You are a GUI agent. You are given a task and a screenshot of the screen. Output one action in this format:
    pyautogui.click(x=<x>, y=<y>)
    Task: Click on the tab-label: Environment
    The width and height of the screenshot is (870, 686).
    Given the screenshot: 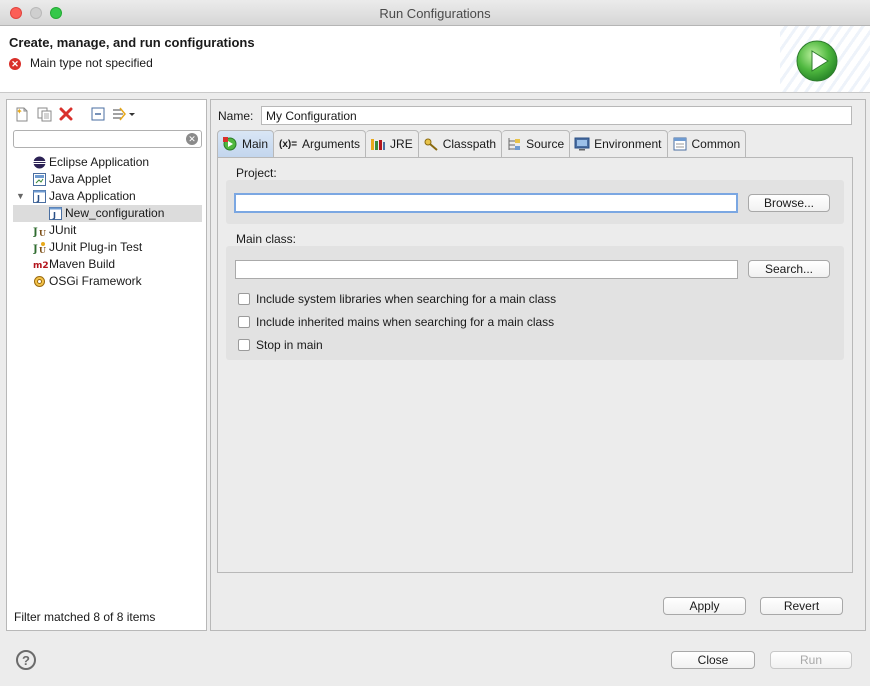 What is the action you would take?
    pyautogui.click(x=628, y=144)
    